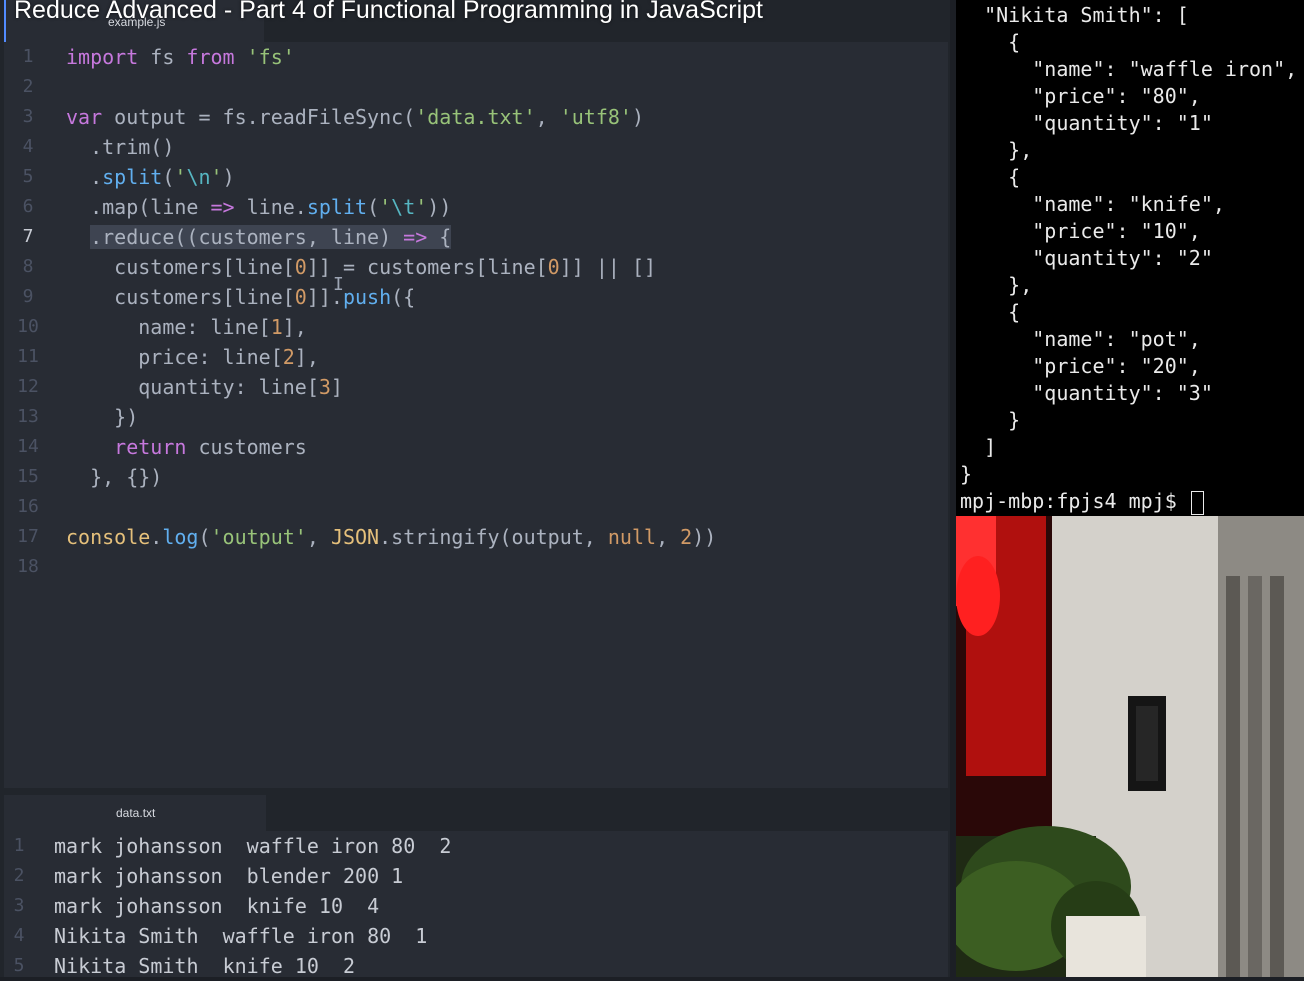 The width and height of the screenshot is (1304, 981). I want to click on code-line: 2, so click(476, 87).